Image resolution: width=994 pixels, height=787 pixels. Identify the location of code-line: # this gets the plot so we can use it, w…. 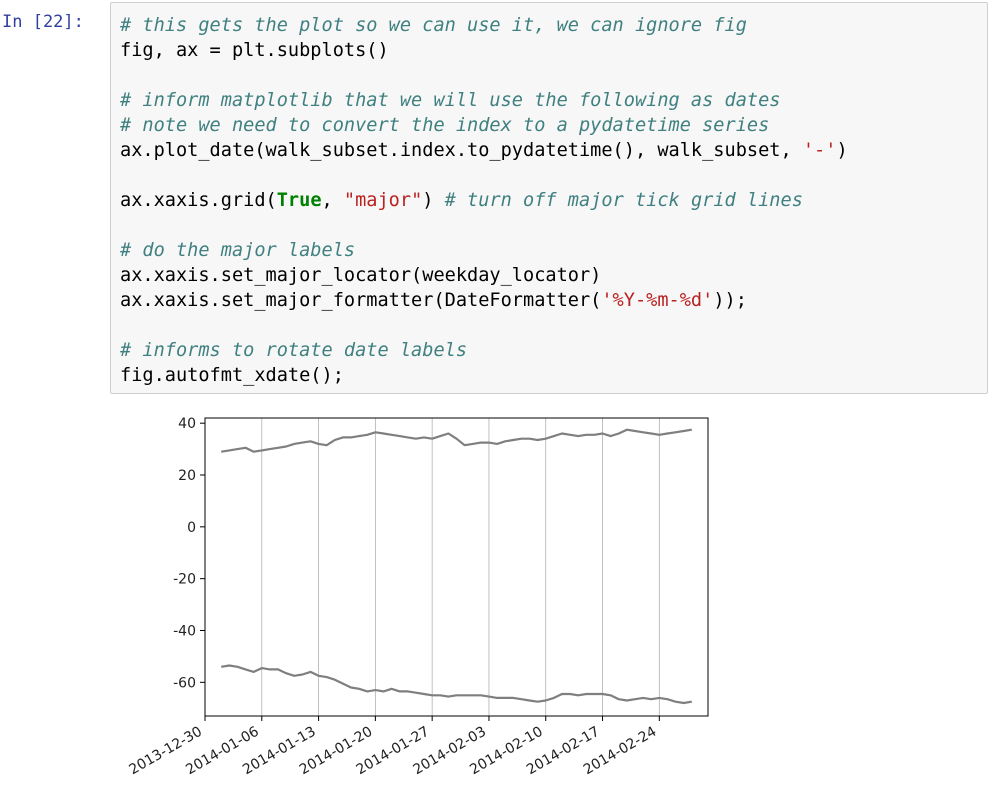
(484, 25).